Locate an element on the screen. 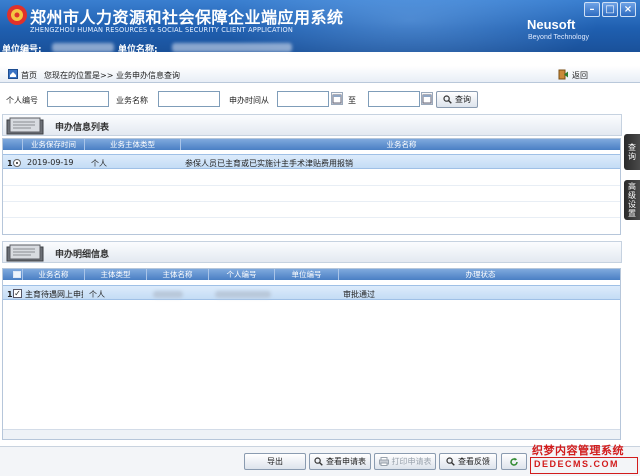 This screenshot has height=476, width=640. cell-status: 审批通过 is located at coordinates (359, 294).